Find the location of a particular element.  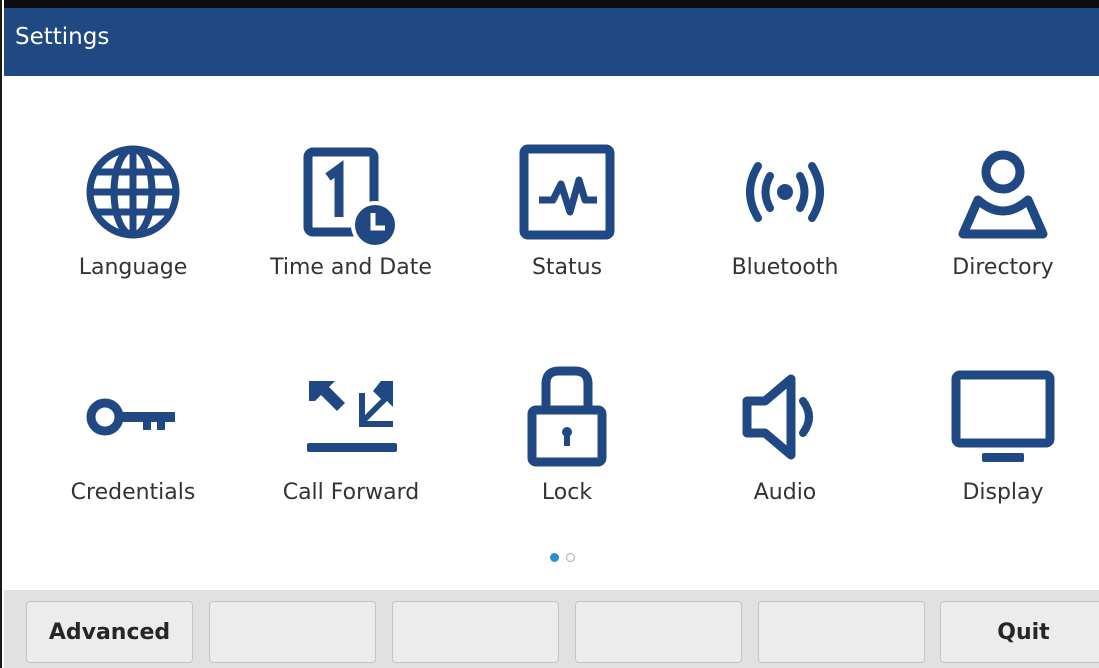

page-dot-inactive is located at coordinates (570, 557).